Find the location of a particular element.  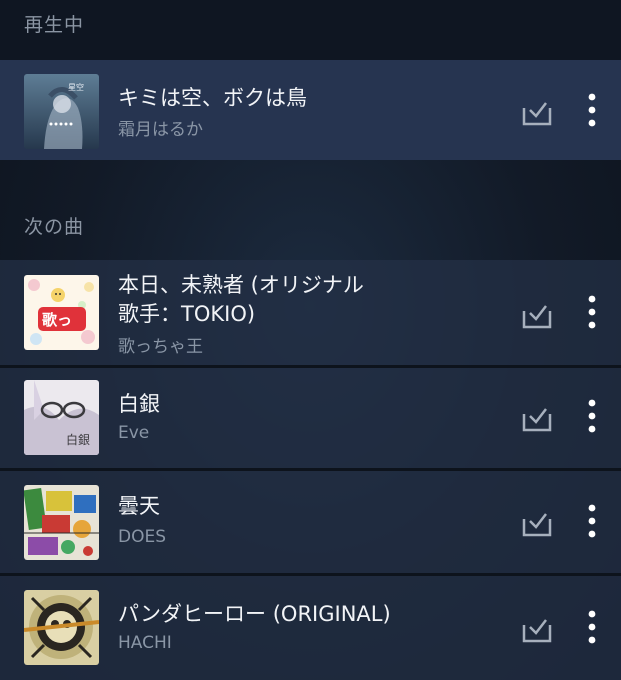

list-item: 白銀 白銀 Eve is located at coordinates (310, 418).